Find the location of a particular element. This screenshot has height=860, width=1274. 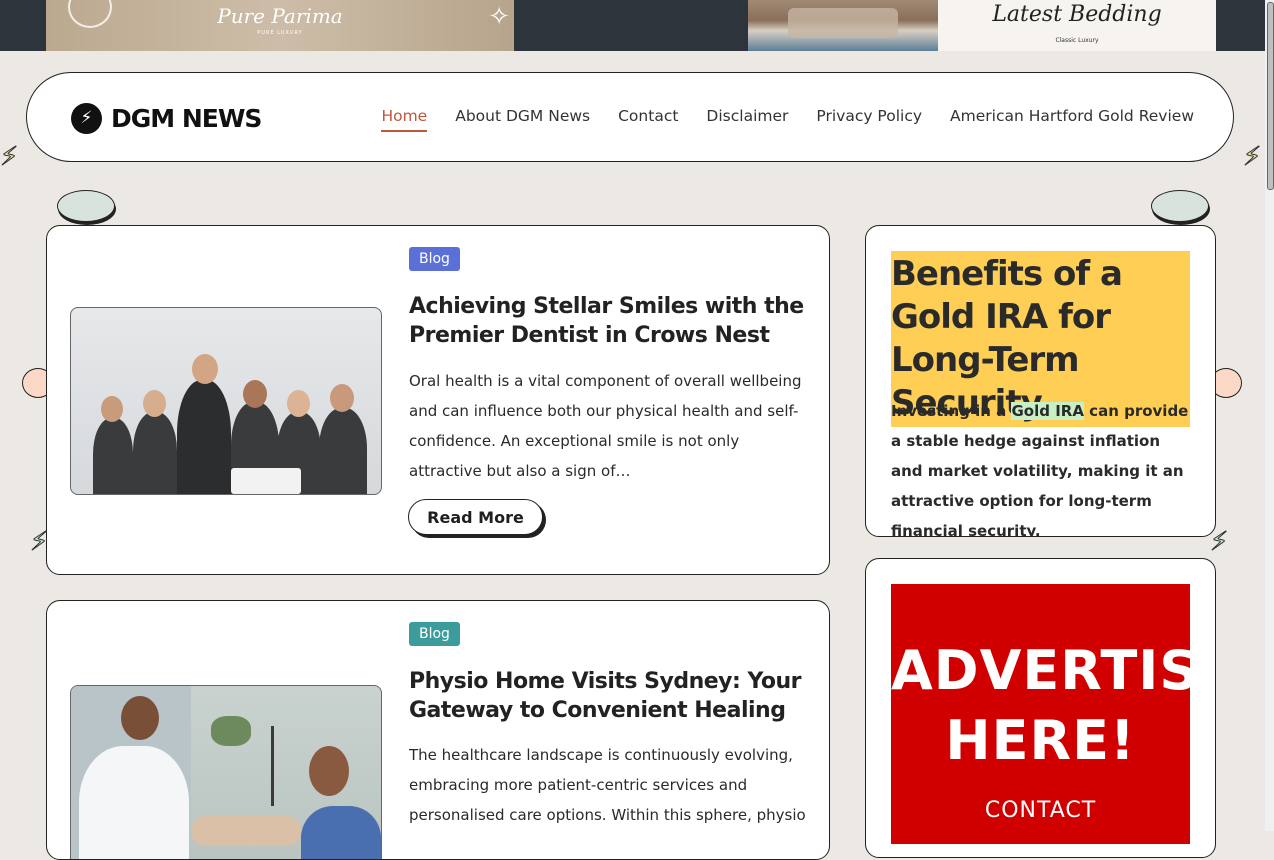

site-logo: ⚡ DGM NEWS is located at coordinates (166, 118).